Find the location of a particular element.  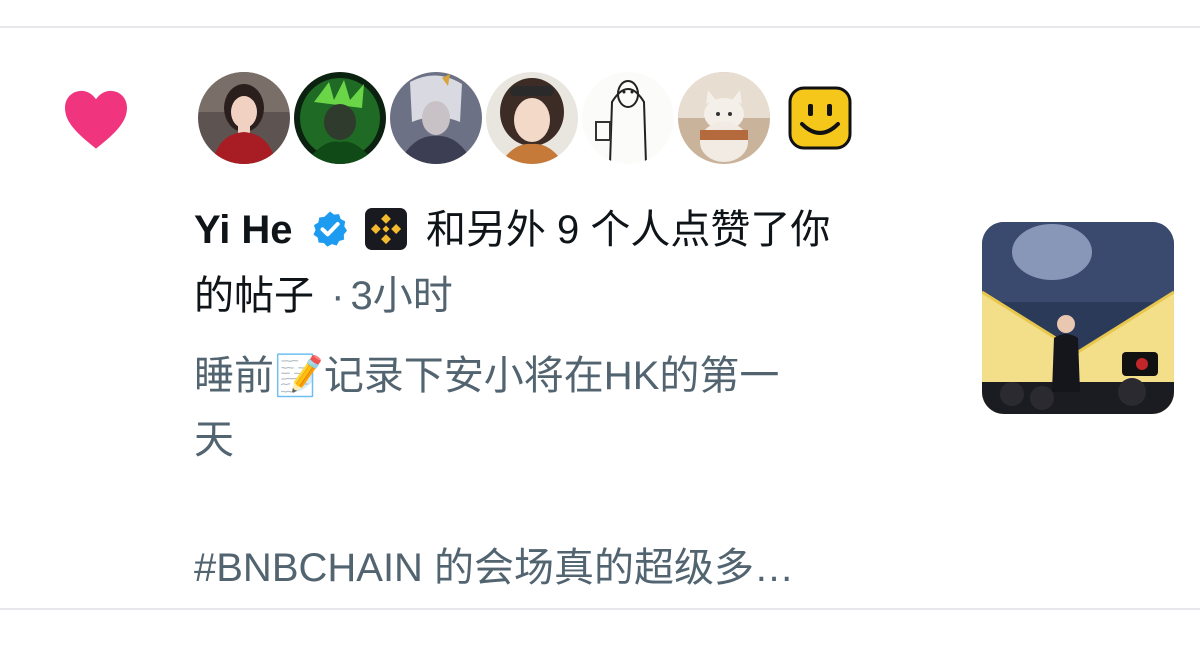

post-text-c: 天 is located at coordinates (214, 440).